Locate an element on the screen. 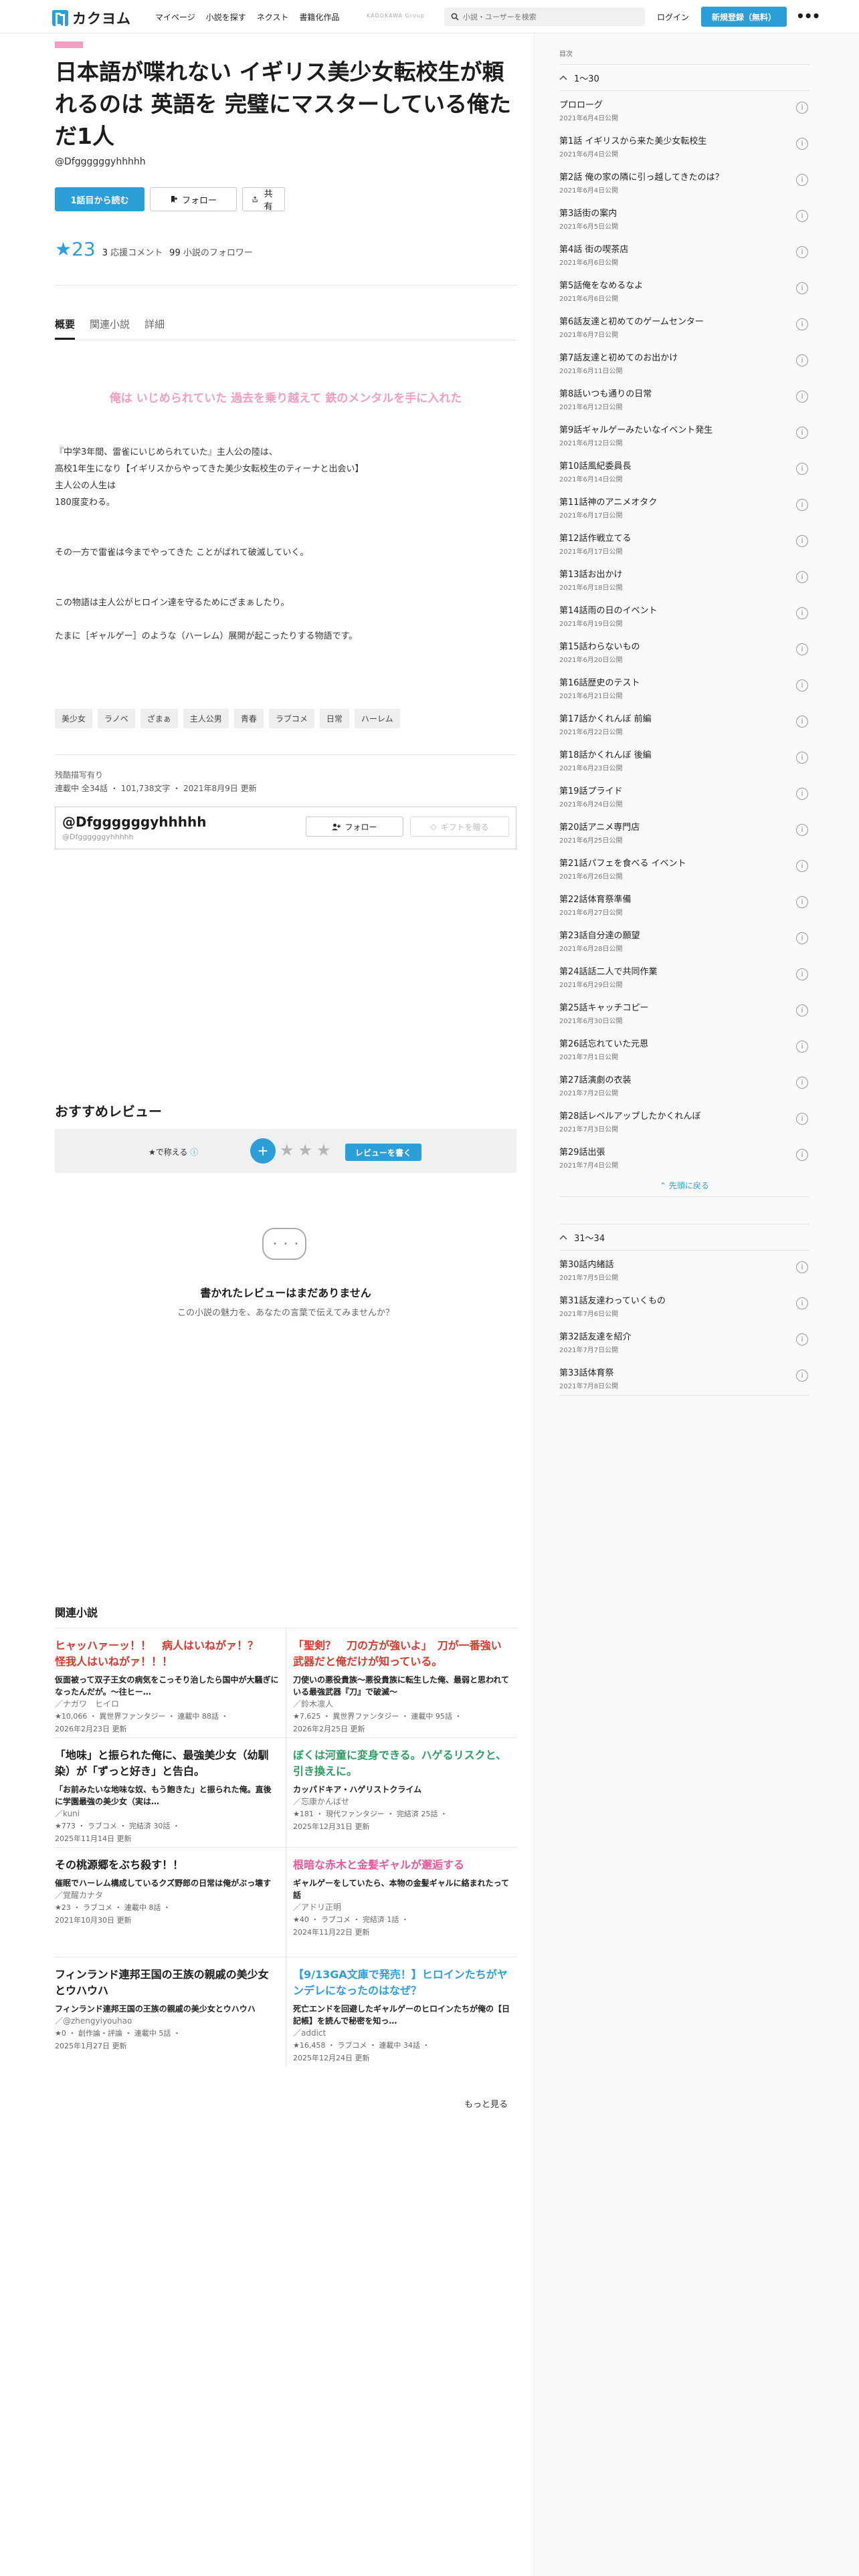 The width and height of the screenshot is (859, 2576). episode-item: 第23話自分達の願望 2021年6月28日公開 i is located at coordinates (684, 940).